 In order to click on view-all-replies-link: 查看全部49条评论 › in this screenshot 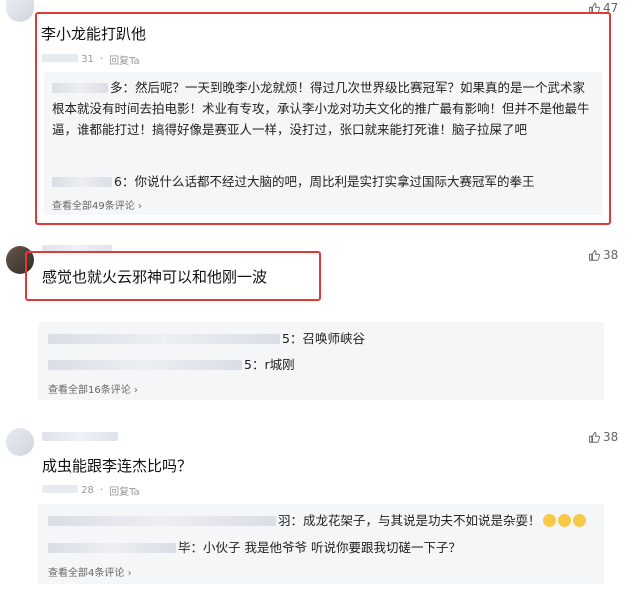, I will do `click(97, 204)`.